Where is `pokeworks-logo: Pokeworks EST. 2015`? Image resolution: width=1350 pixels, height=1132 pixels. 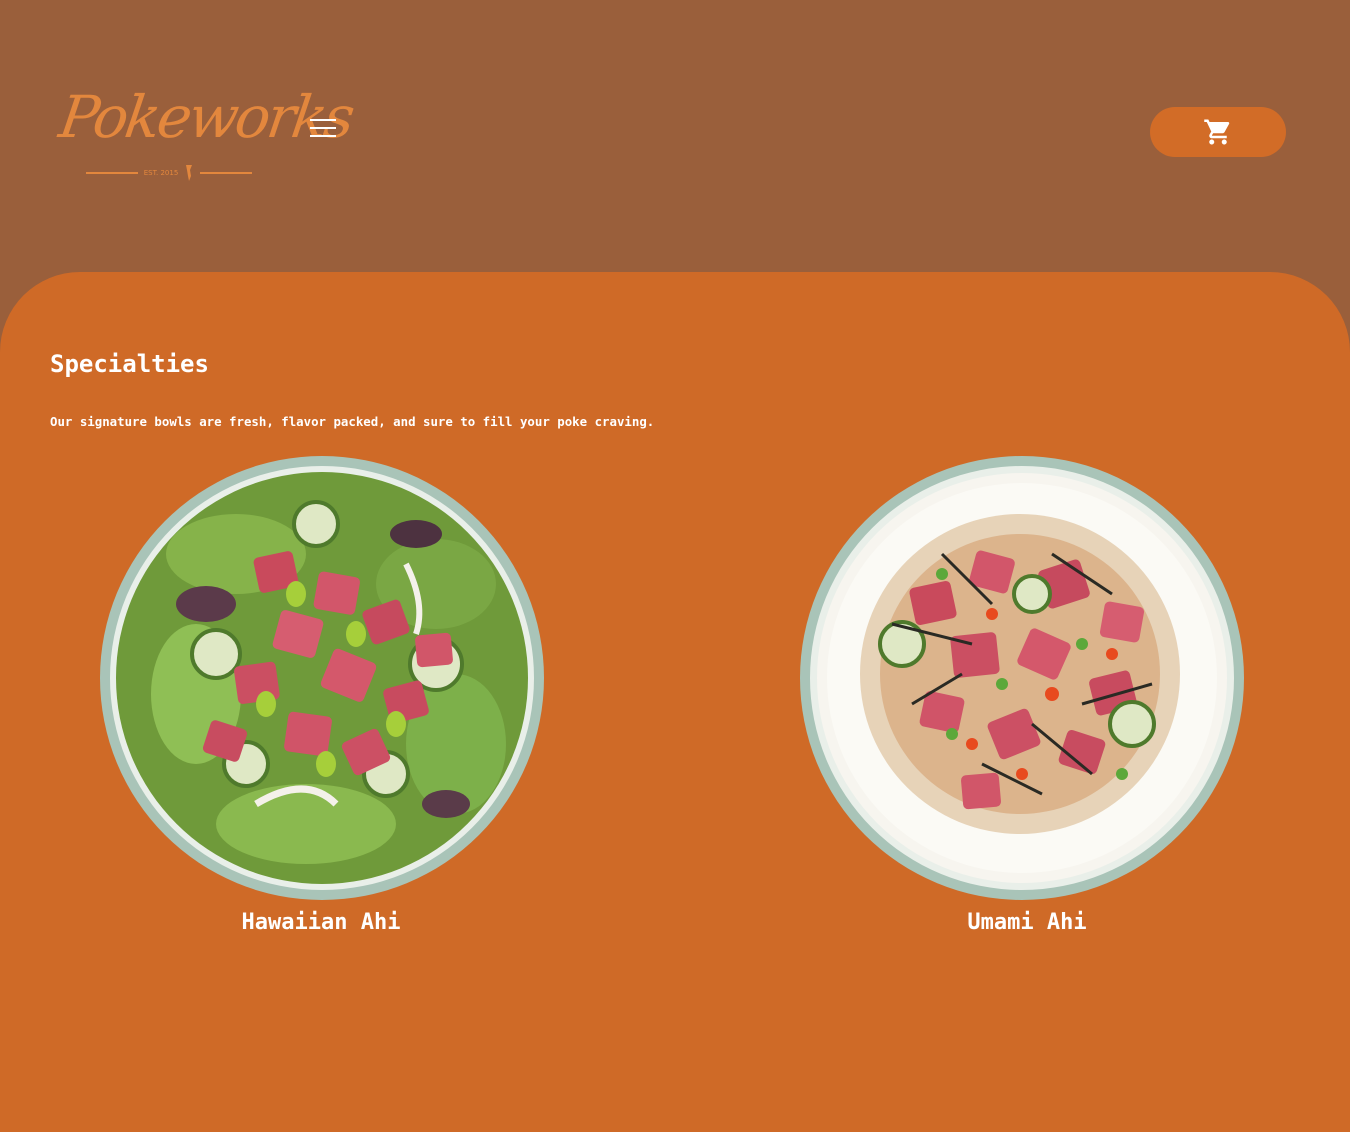
pokeworks-logo: Pokeworks EST. 2015 is located at coordinates (205, 132).